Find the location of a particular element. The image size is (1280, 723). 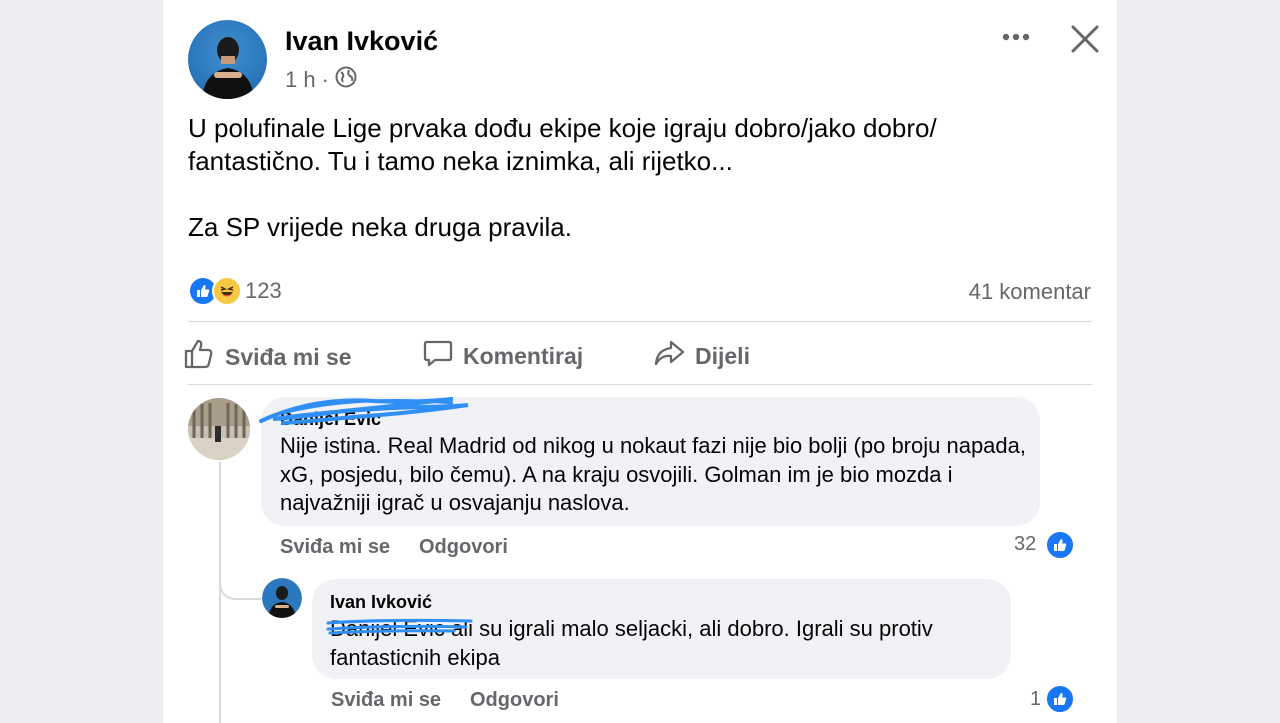

reaction-summary is located at coordinates (215, 291).